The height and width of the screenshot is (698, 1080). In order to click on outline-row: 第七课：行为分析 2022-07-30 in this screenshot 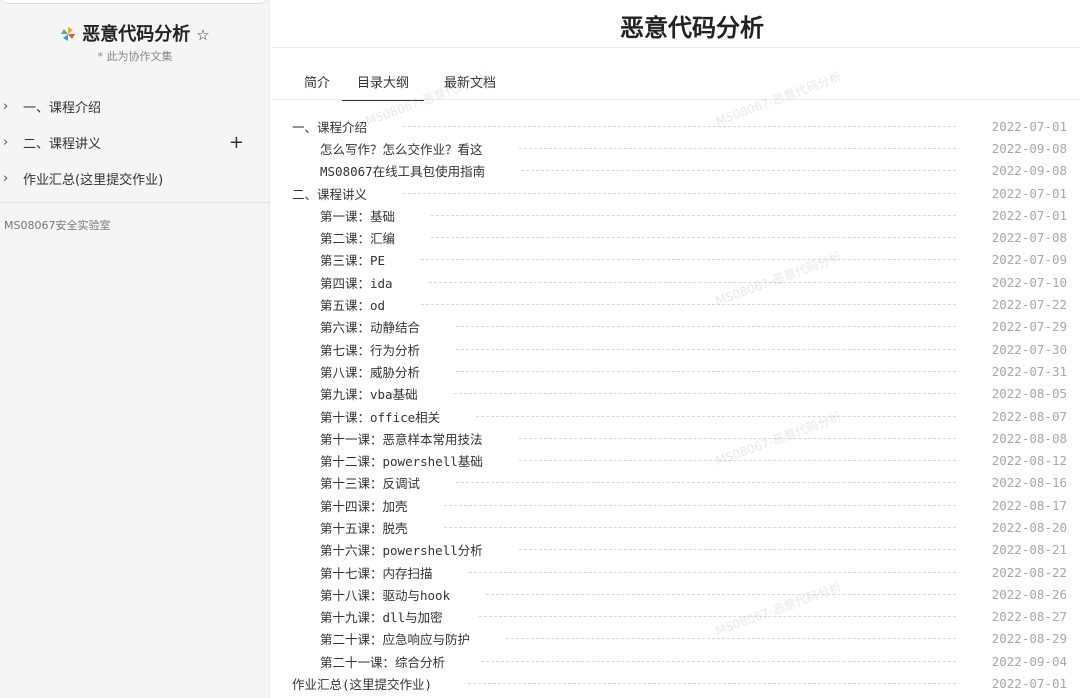, I will do `click(679, 349)`.